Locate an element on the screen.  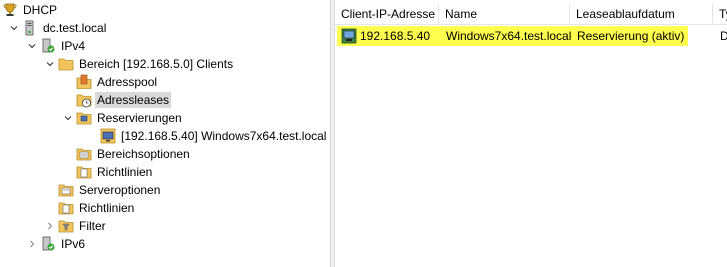
tree-node-server: dc.test.local is located at coordinates (58, 28).